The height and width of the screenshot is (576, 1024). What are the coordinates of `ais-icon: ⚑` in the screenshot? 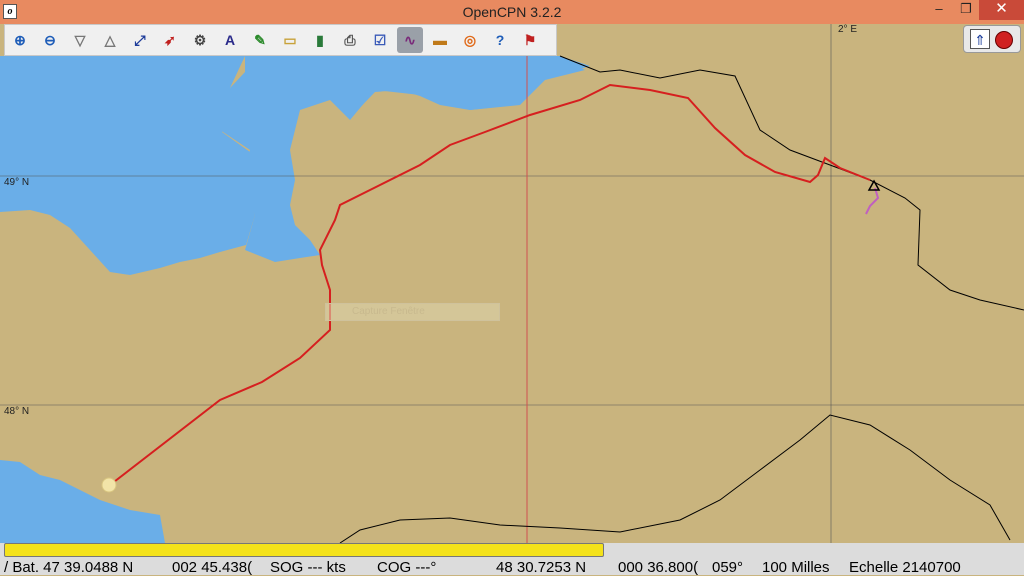 It's located at (530, 40).